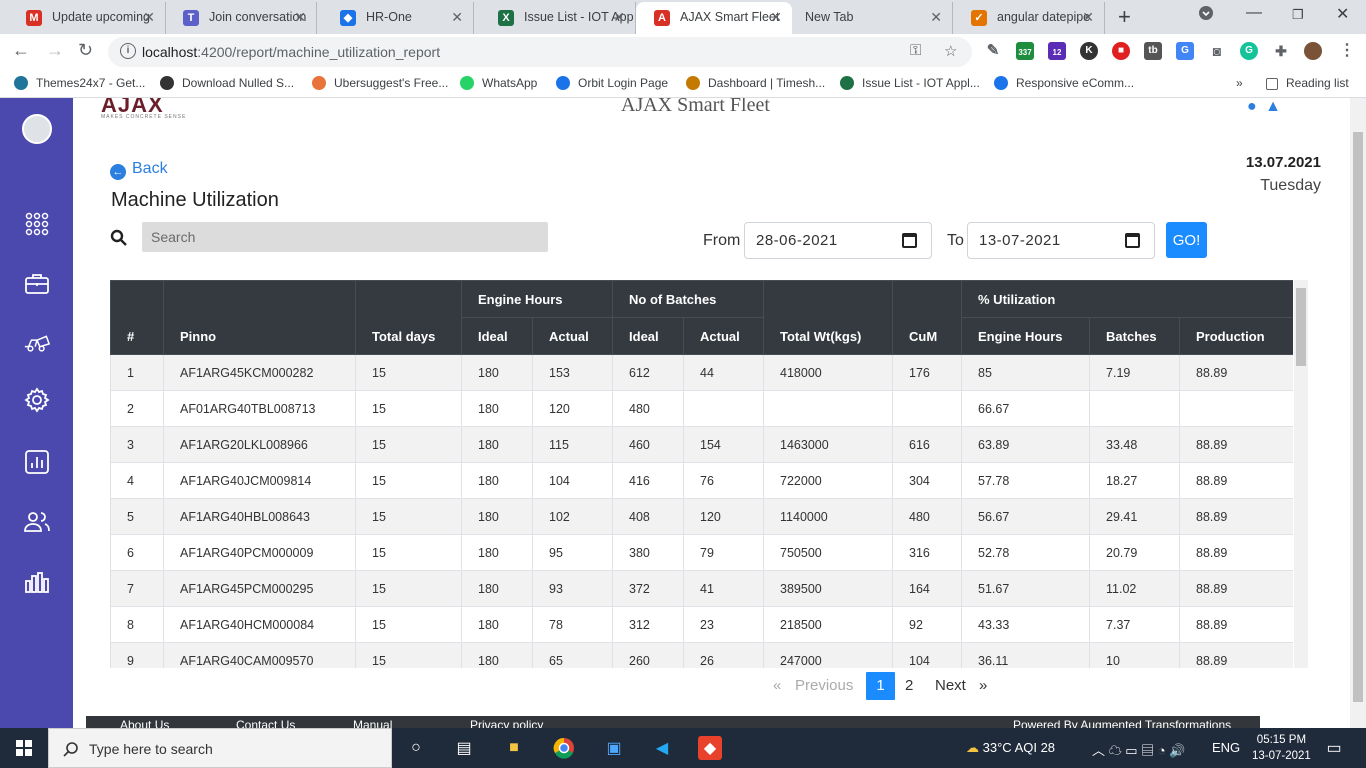 This screenshot has height=768, width=1366. Describe the element at coordinates (1138, 749) in the screenshot. I see `system-tray-icons: ︿ ☁ ▭ ▤ ◔ 🔊` at that location.